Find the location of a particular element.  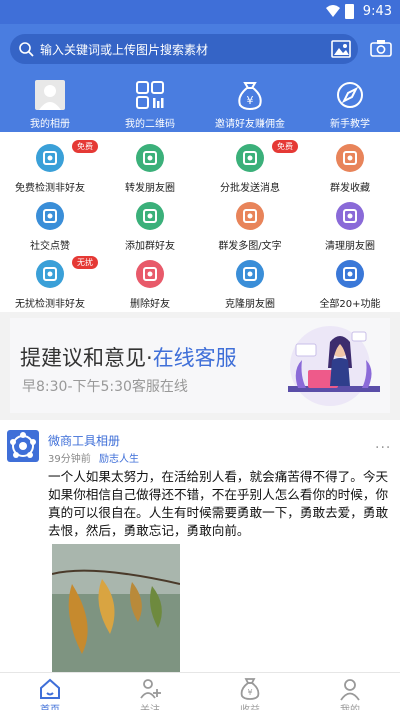

customer-service-illustration is located at coordinates (334, 366).